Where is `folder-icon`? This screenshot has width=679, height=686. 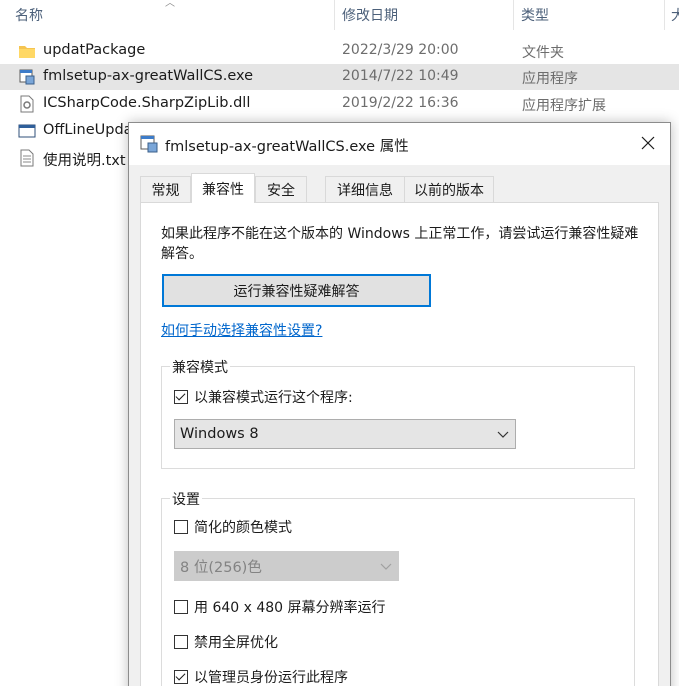 folder-icon is located at coordinates (27, 52).